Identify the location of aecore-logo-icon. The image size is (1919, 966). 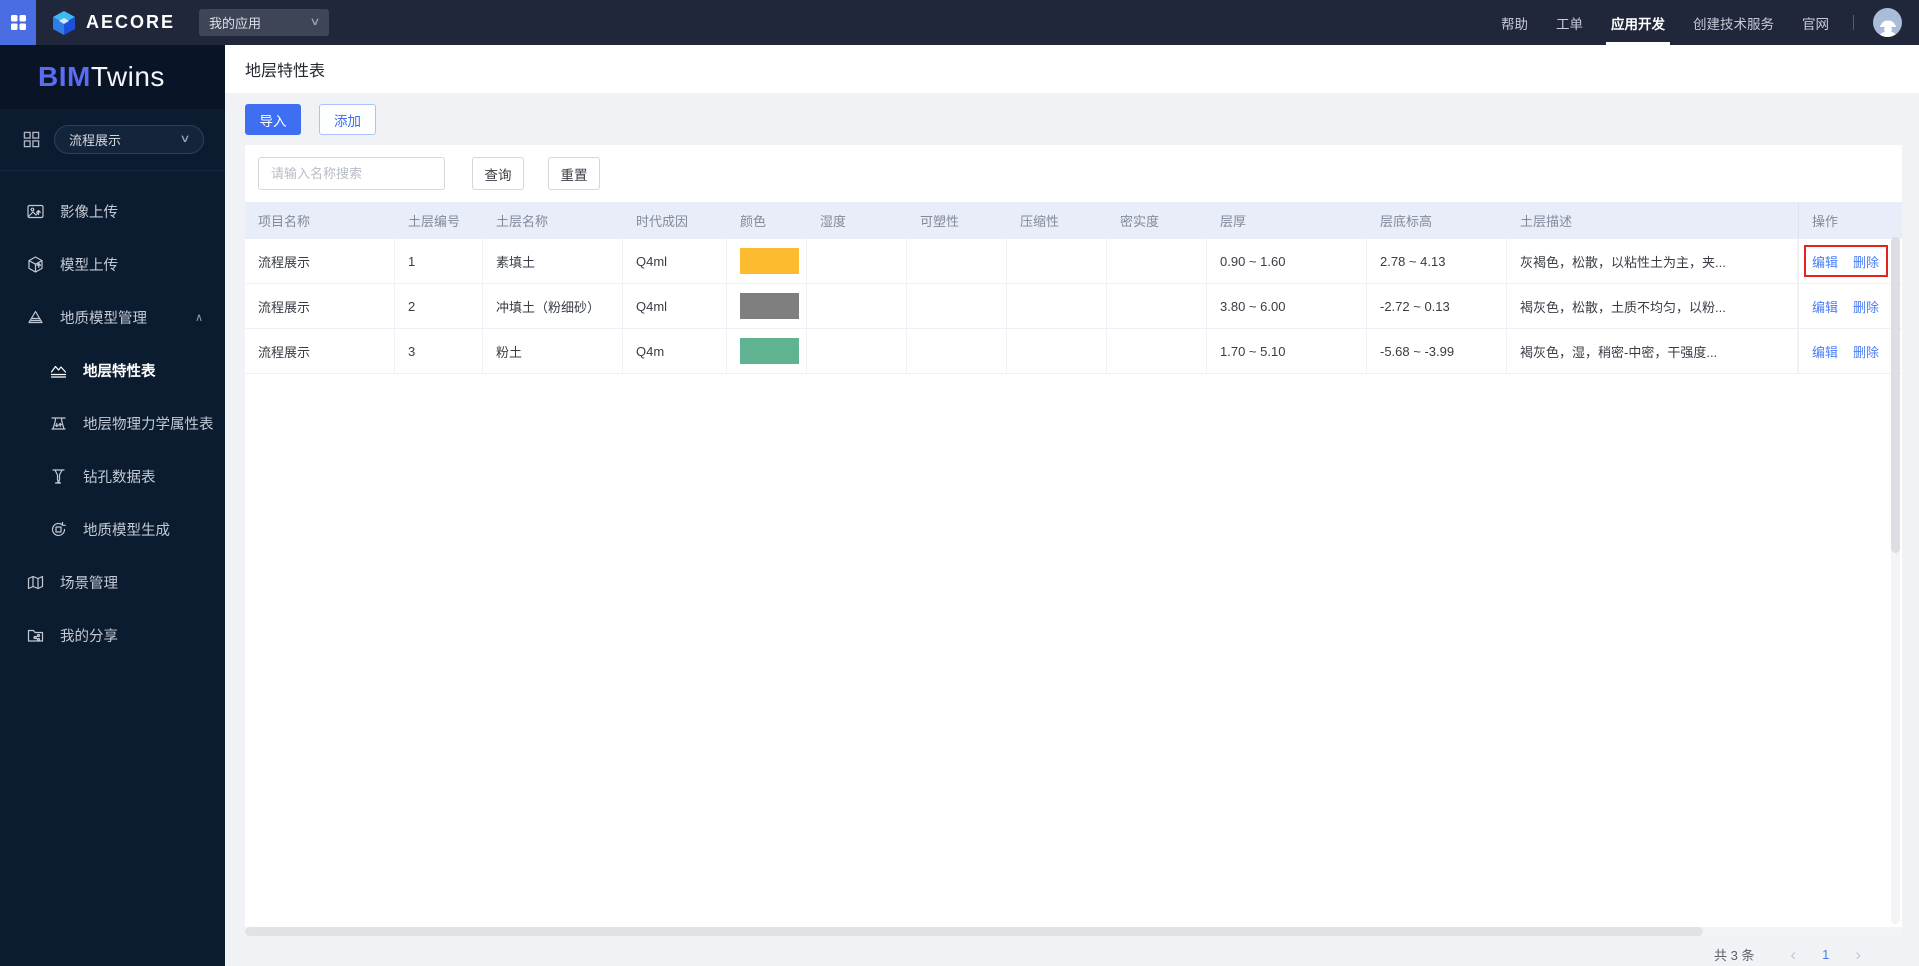
(64, 23).